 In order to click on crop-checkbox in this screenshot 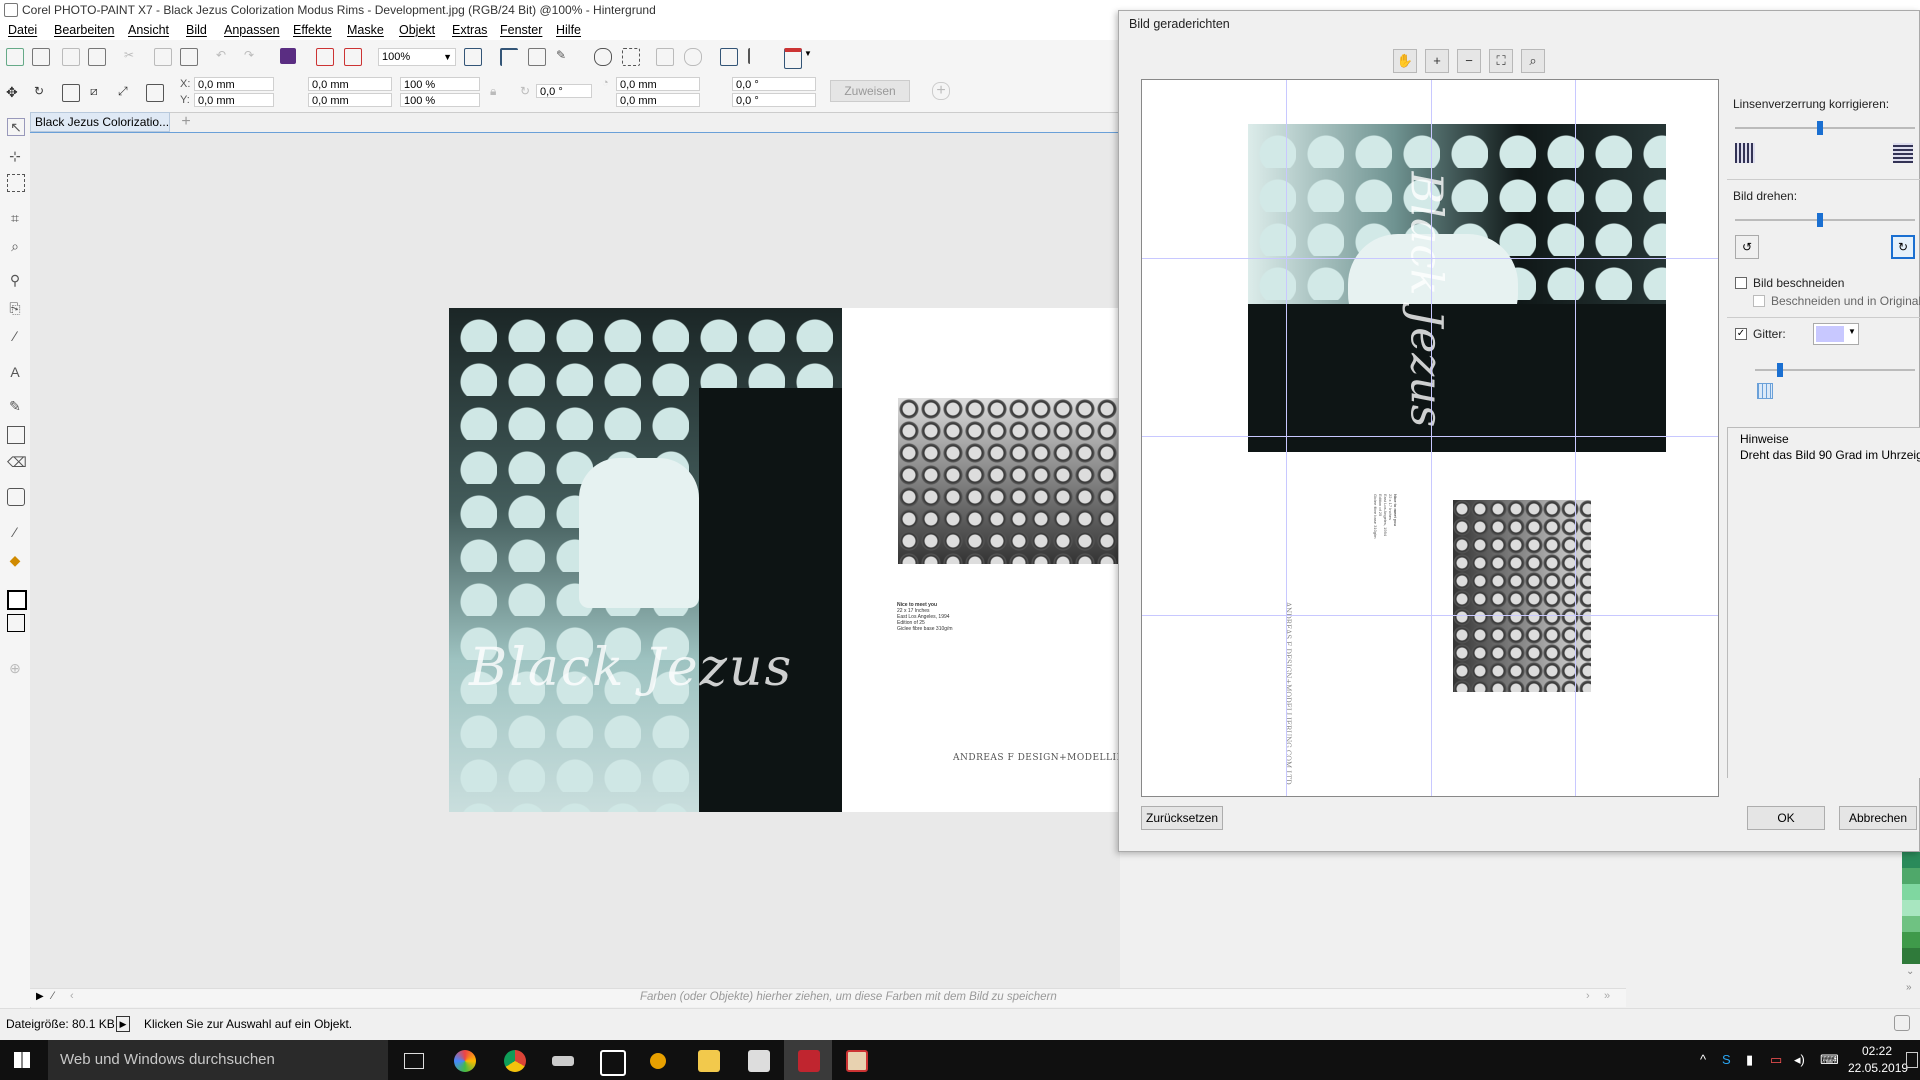, I will do `click(1741, 283)`.